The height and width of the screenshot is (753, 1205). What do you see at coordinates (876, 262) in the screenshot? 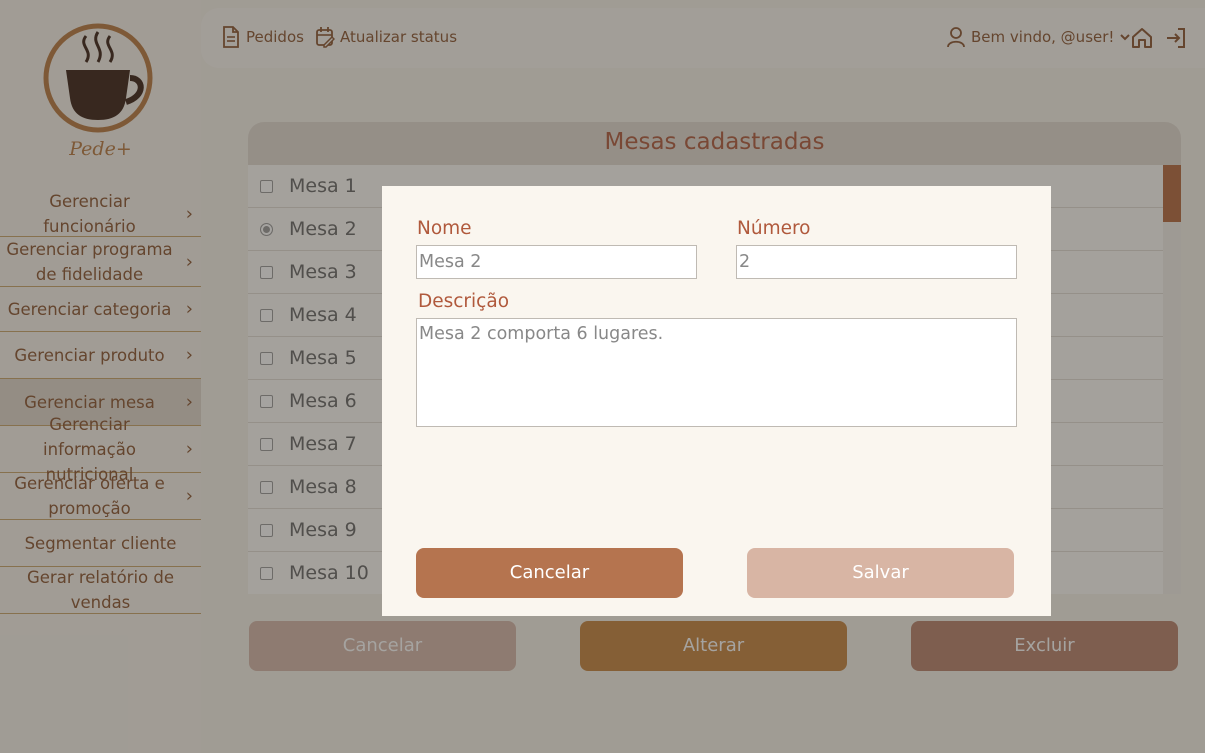
I see `number-field` at bounding box center [876, 262].